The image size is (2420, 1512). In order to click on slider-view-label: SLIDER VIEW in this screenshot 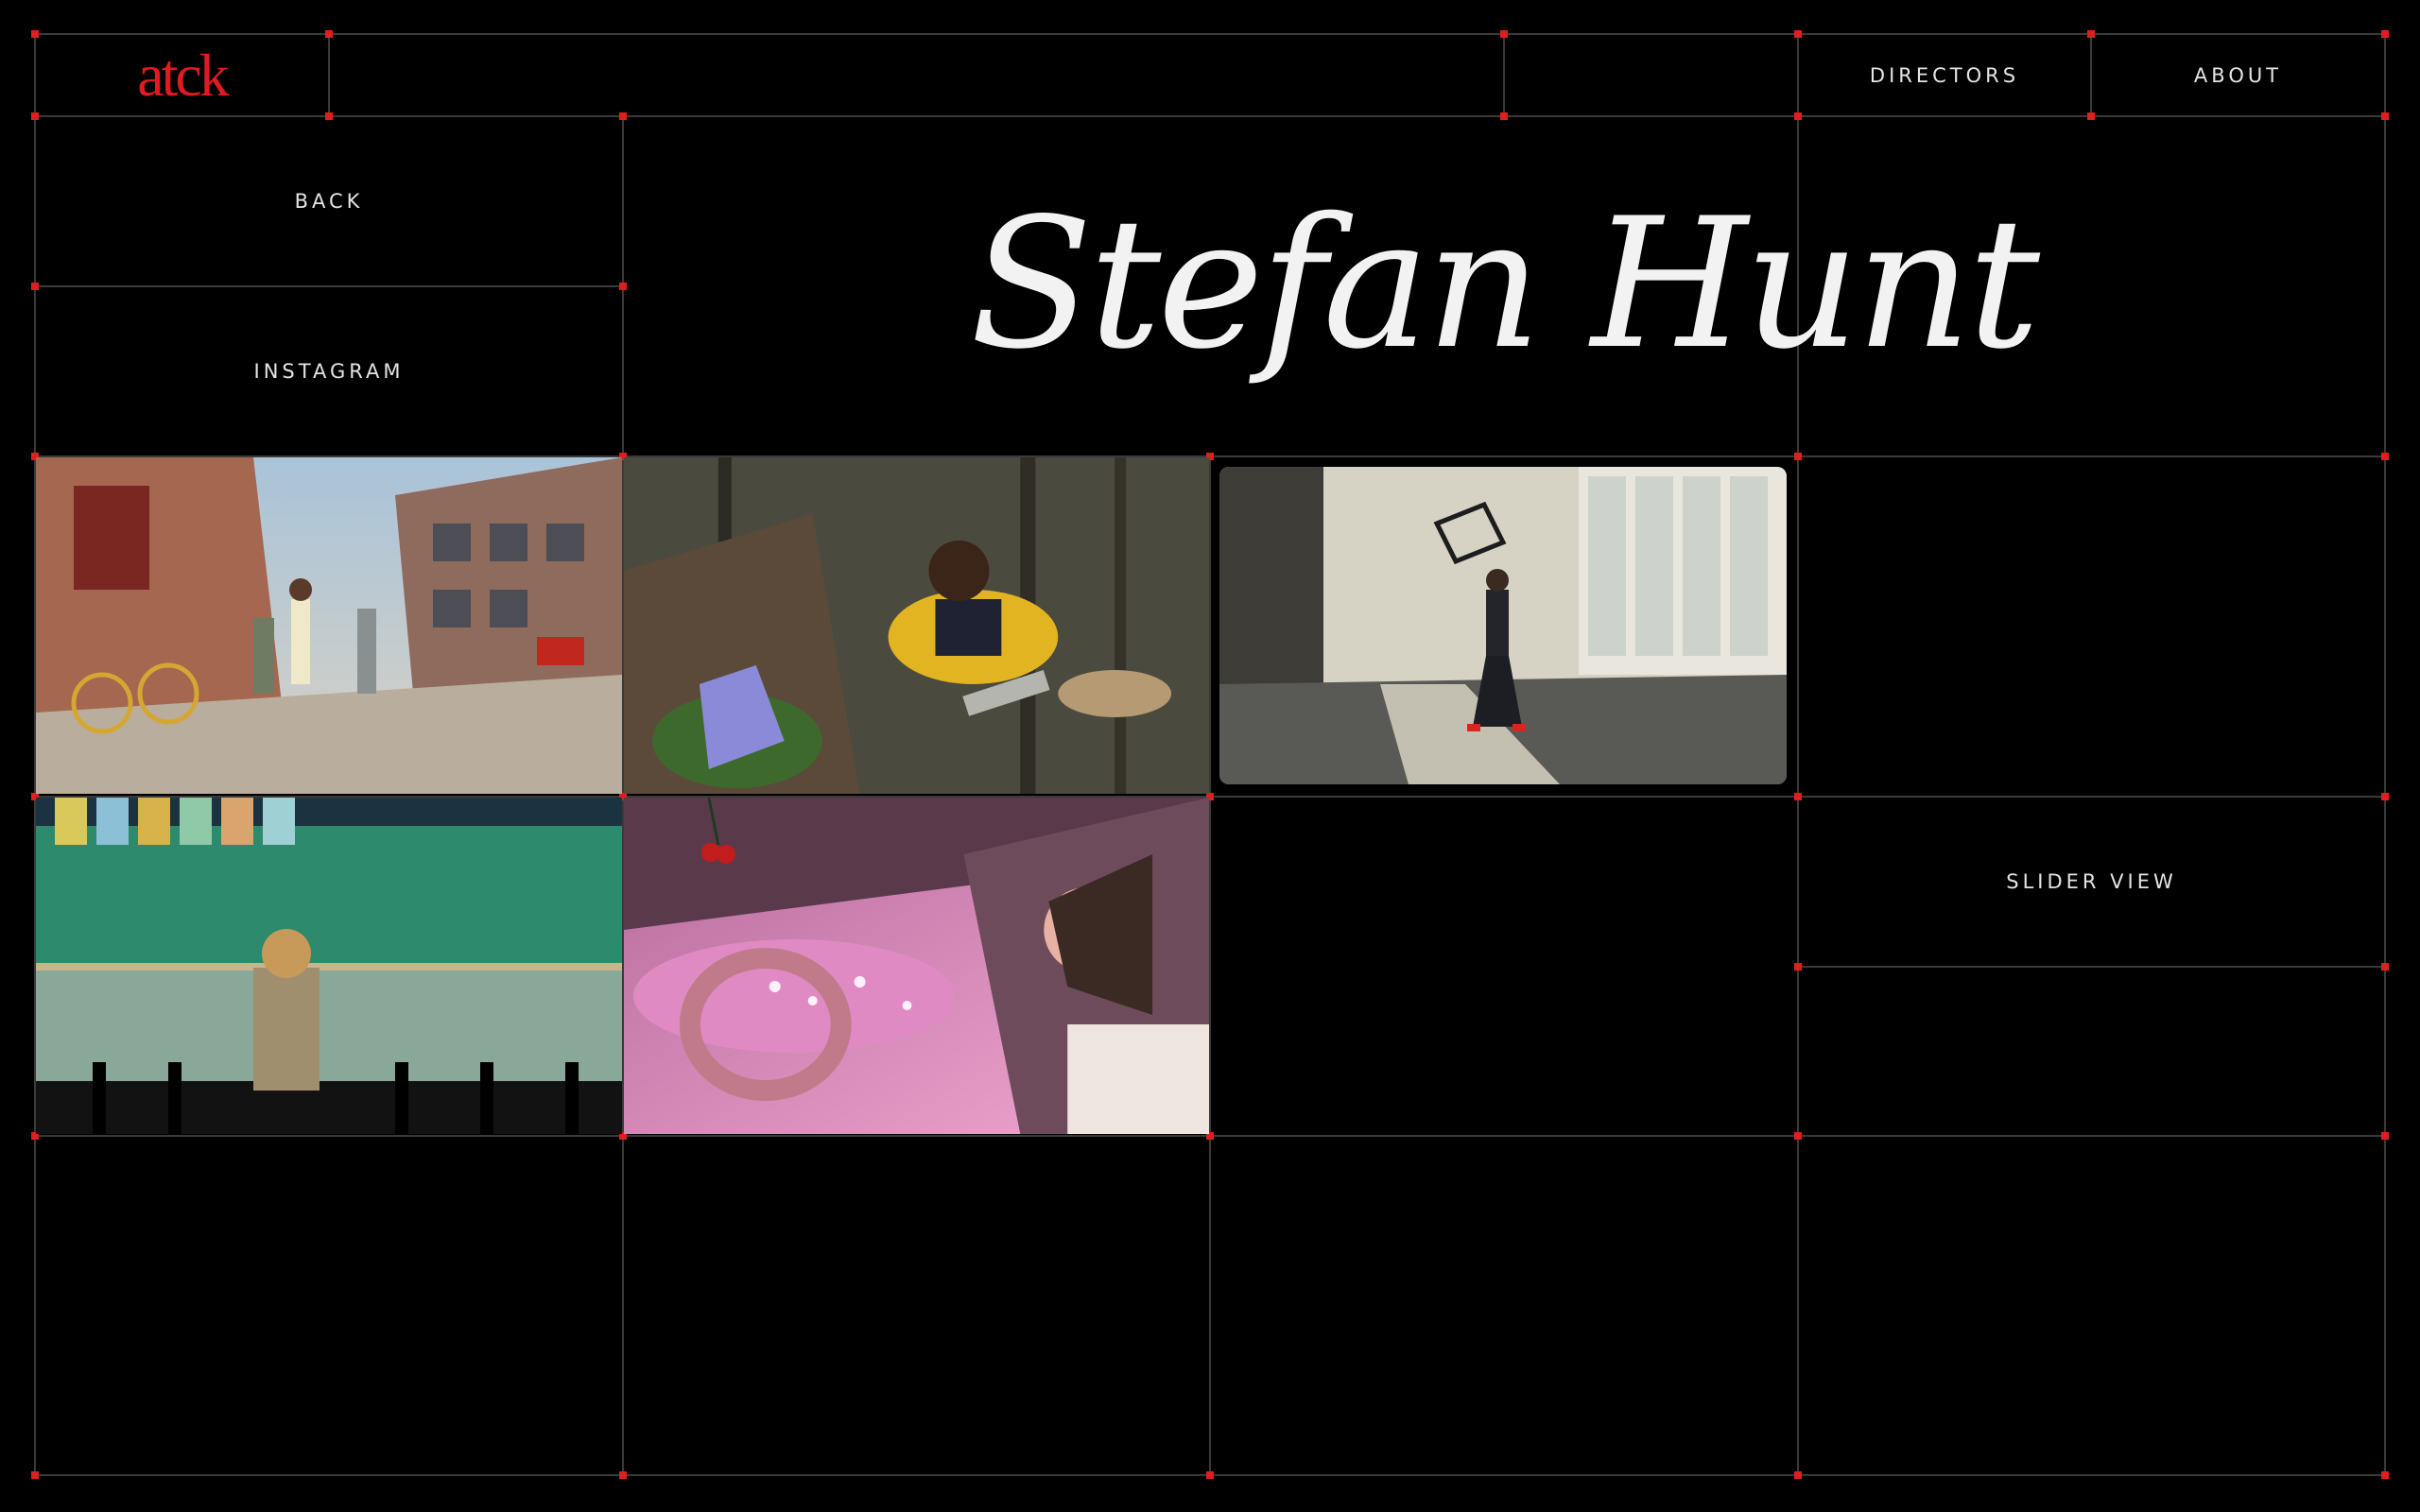, I will do `click(2091, 881)`.